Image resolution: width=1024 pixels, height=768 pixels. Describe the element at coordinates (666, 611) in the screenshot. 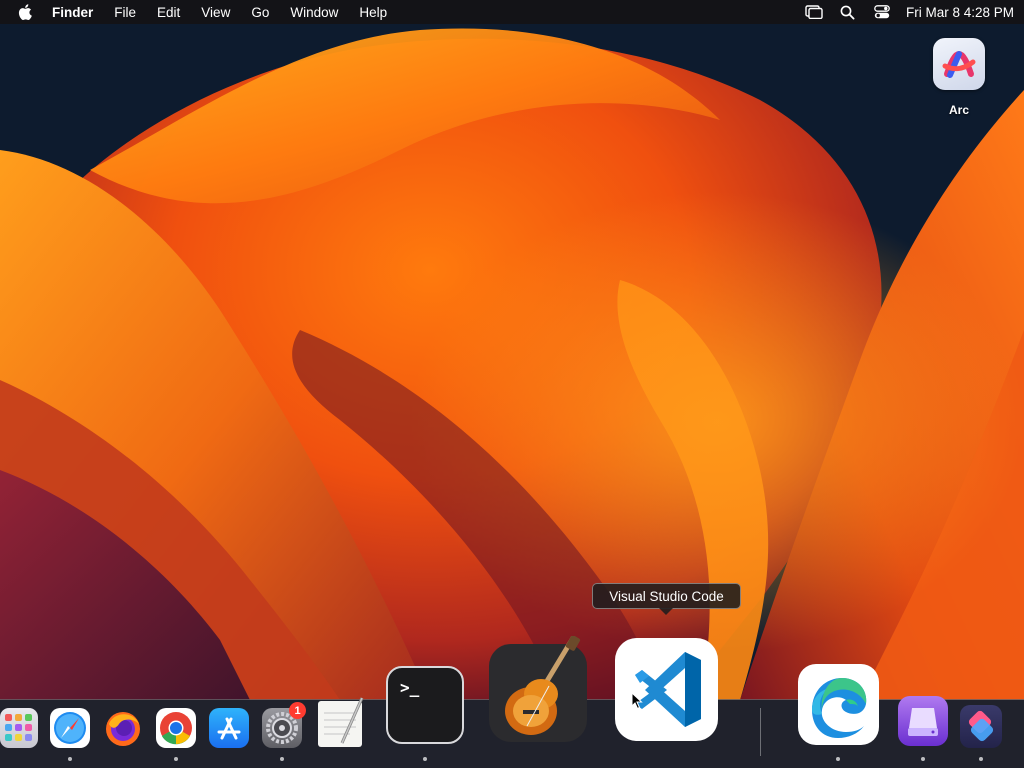

I see `tooltip-arrow` at that location.